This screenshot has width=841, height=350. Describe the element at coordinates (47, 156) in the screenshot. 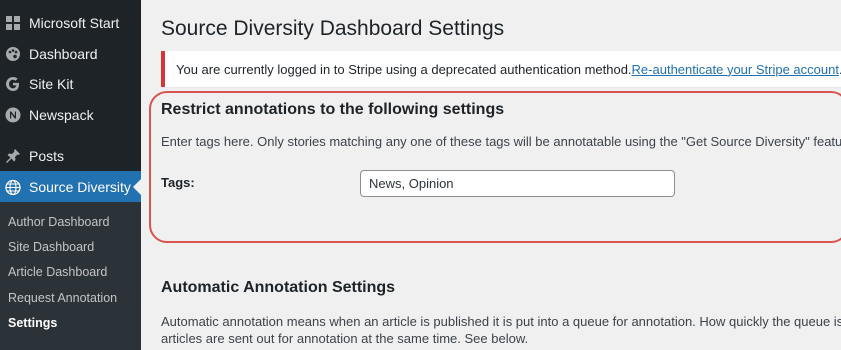

I see `sidebar-item-label: Posts` at that location.